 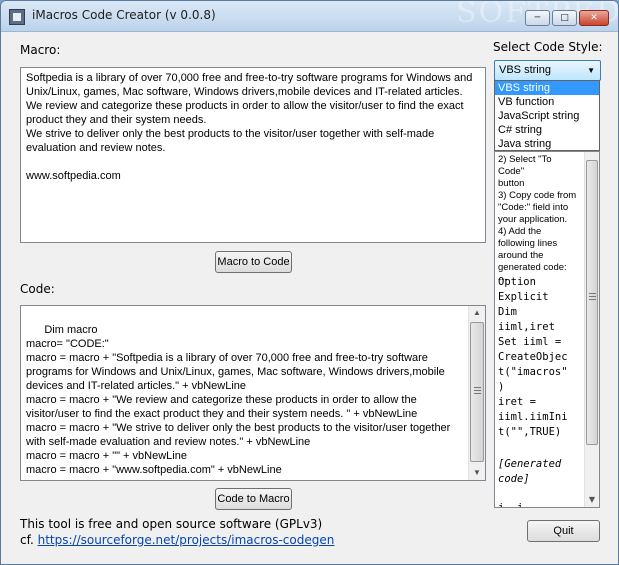 What do you see at coordinates (547, 102) in the screenshot?
I see `style-option: VB function` at bounding box center [547, 102].